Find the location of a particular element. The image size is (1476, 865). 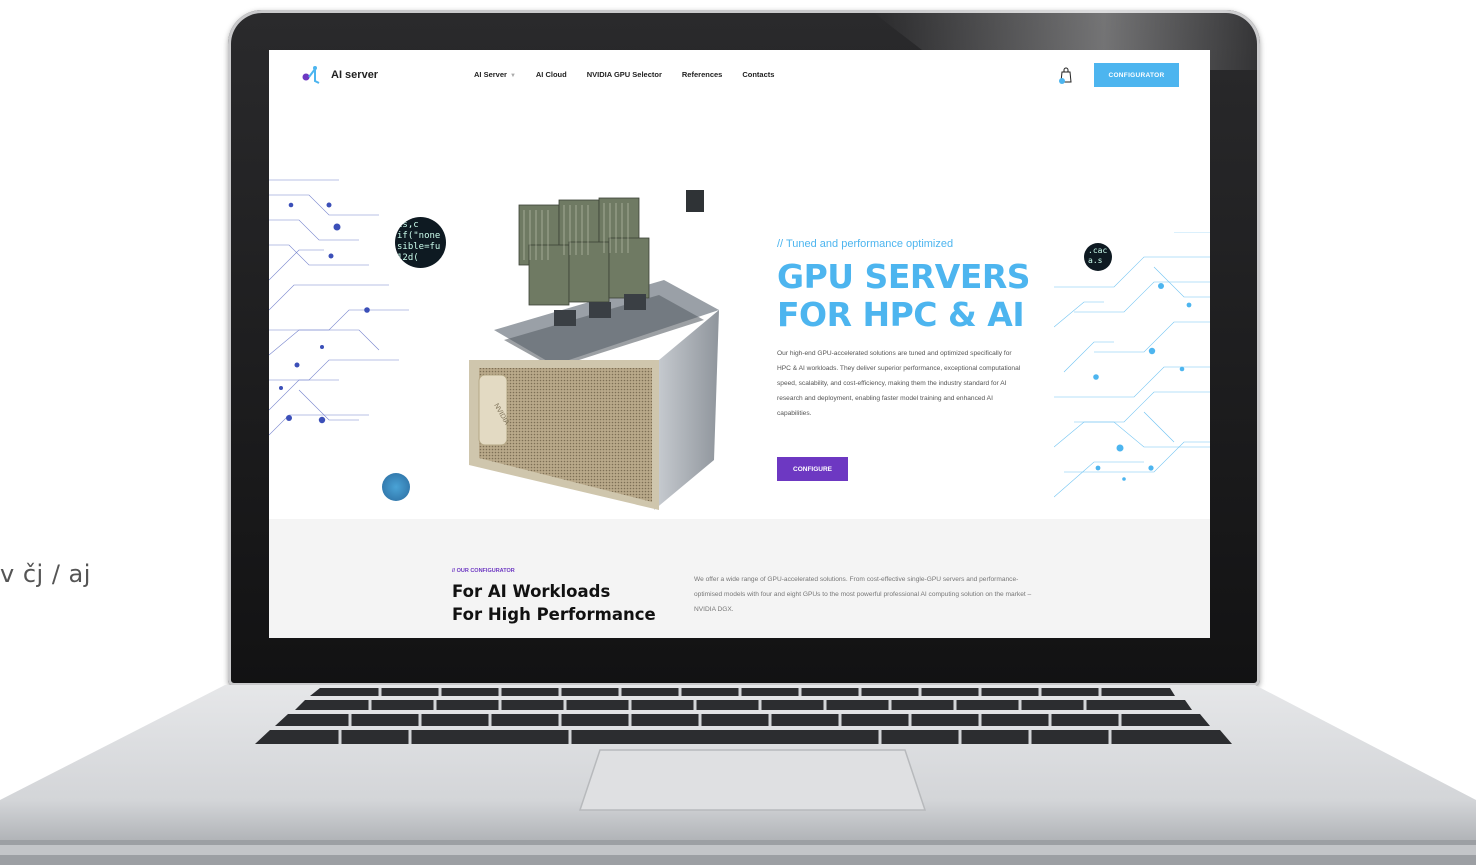

headline-line: GPU SERVERS is located at coordinates (904, 276).